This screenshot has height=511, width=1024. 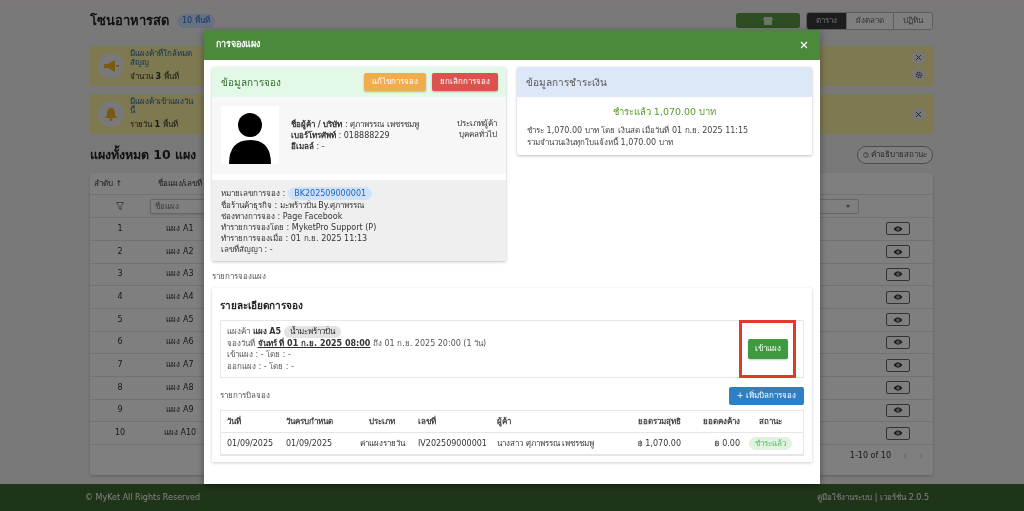 I want to click on payment-status-text: ชำระแล้ว 1,070.00 บาท, so click(x=664, y=112).